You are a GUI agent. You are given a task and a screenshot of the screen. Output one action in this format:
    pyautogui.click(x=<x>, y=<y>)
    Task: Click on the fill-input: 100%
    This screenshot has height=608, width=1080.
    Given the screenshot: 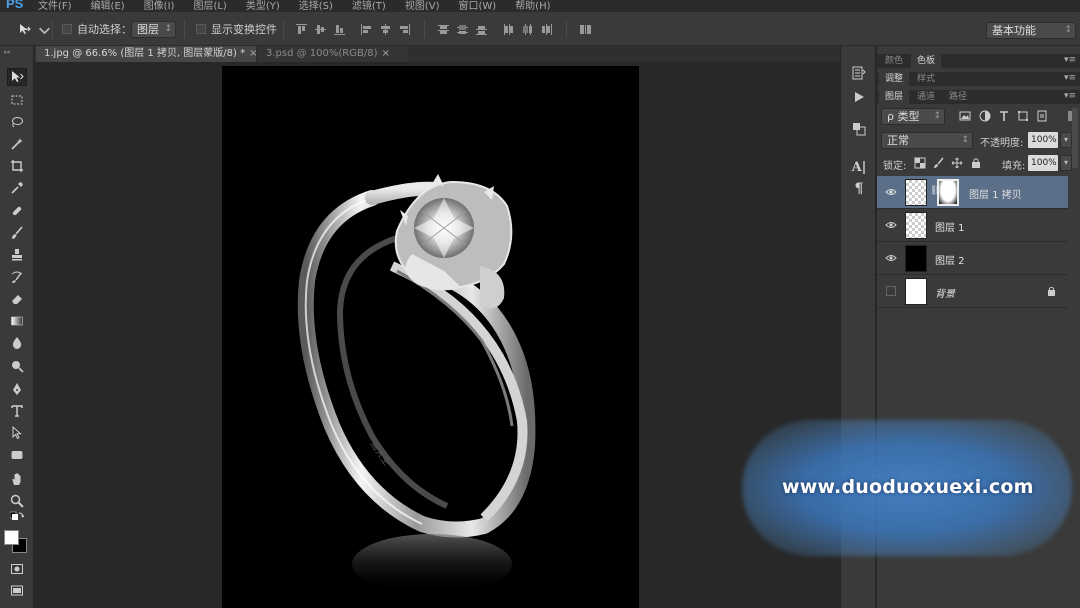 What is the action you would take?
    pyautogui.click(x=1043, y=163)
    